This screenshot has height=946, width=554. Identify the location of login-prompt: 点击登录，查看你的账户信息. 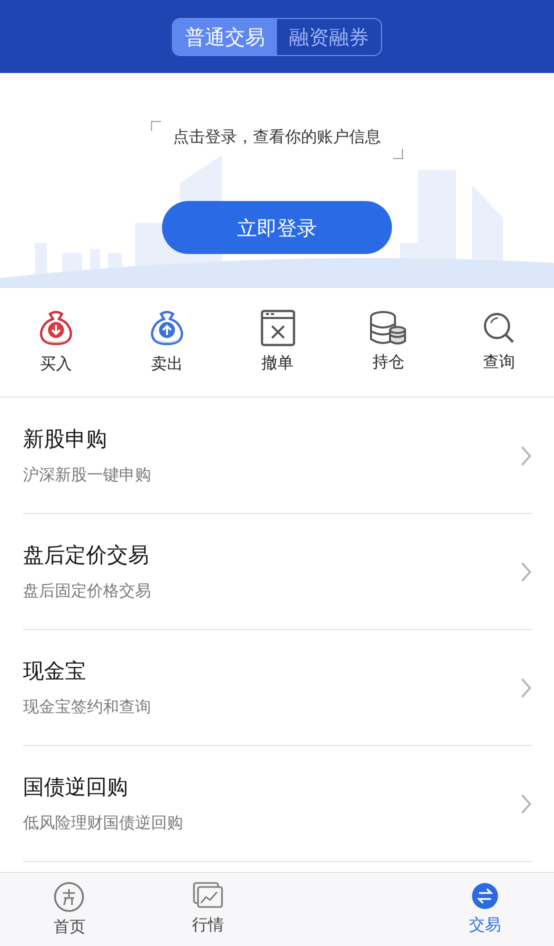
(277, 136).